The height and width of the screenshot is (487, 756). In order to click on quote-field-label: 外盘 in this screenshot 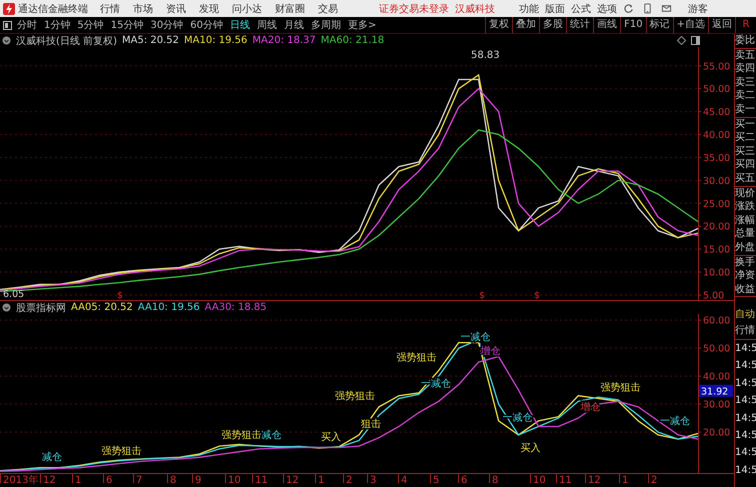, I will do `click(745, 247)`.